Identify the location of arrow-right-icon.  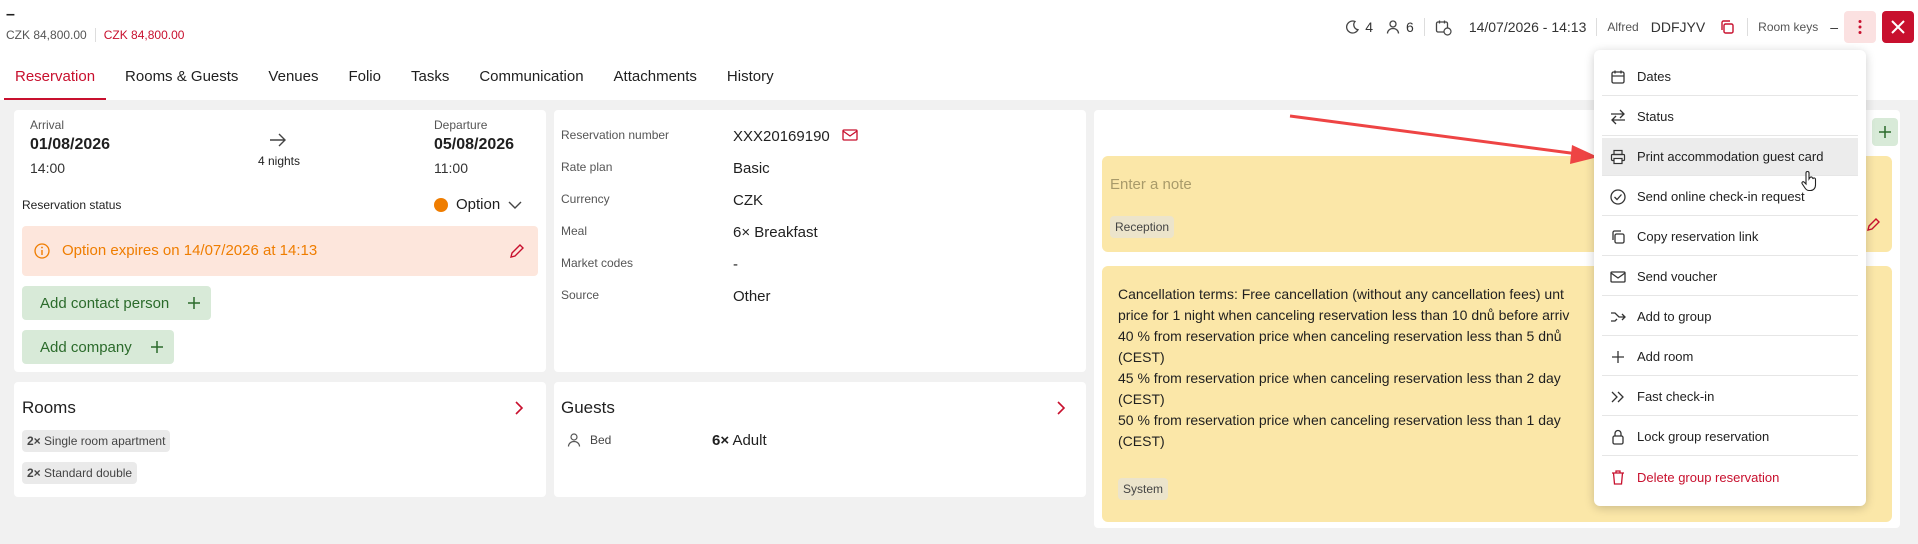
(278, 140).